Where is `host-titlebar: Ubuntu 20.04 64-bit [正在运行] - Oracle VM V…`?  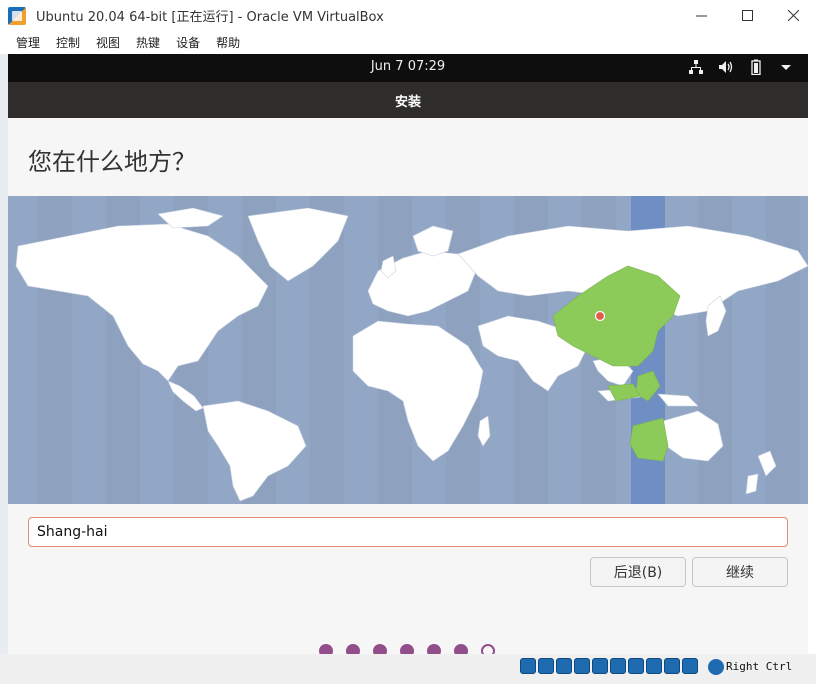 host-titlebar: Ubuntu 20.04 64-bit [正在运行] - Oracle VM V… is located at coordinates (408, 15).